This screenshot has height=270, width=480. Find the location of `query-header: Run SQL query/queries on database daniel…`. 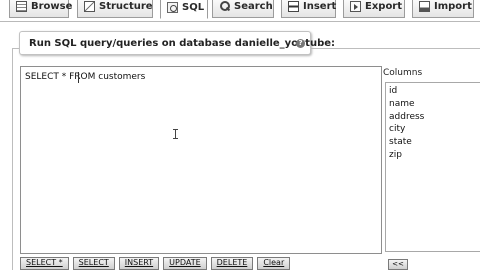

query-header: Run SQL query/queries on database daniel… is located at coordinates (177, 43).